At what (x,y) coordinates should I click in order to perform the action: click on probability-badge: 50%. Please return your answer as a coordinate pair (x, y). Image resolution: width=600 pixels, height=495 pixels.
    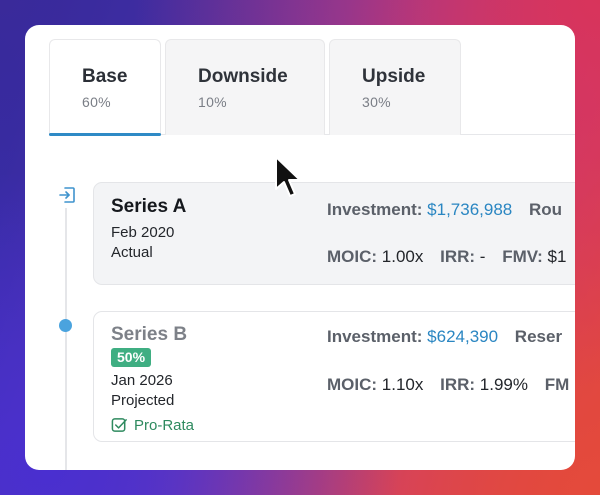
    Looking at the image, I should click on (131, 357).